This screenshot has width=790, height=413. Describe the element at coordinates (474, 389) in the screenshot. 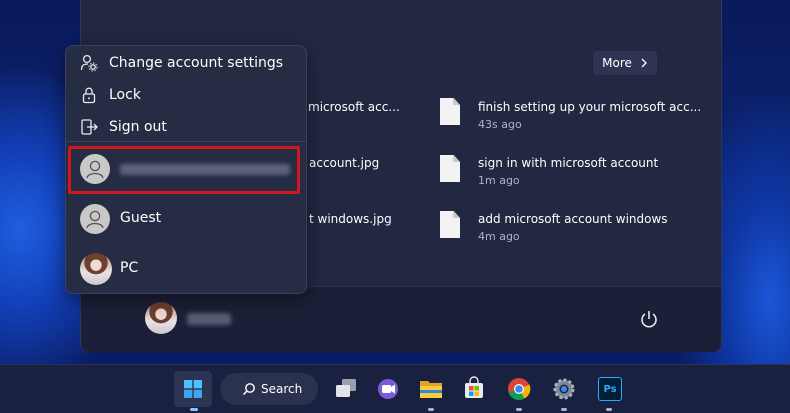

I see `microsoft-store-icon` at that location.